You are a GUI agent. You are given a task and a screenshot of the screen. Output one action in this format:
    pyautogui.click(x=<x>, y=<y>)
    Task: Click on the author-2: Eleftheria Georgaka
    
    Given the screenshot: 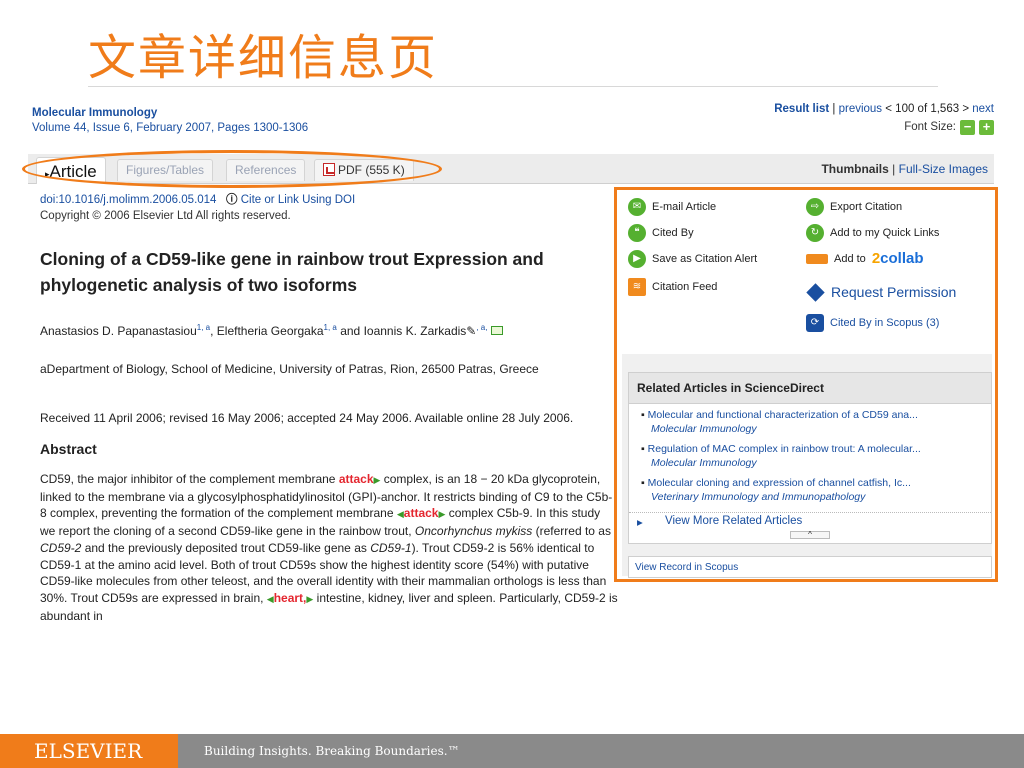 What is the action you would take?
    pyautogui.click(x=270, y=331)
    